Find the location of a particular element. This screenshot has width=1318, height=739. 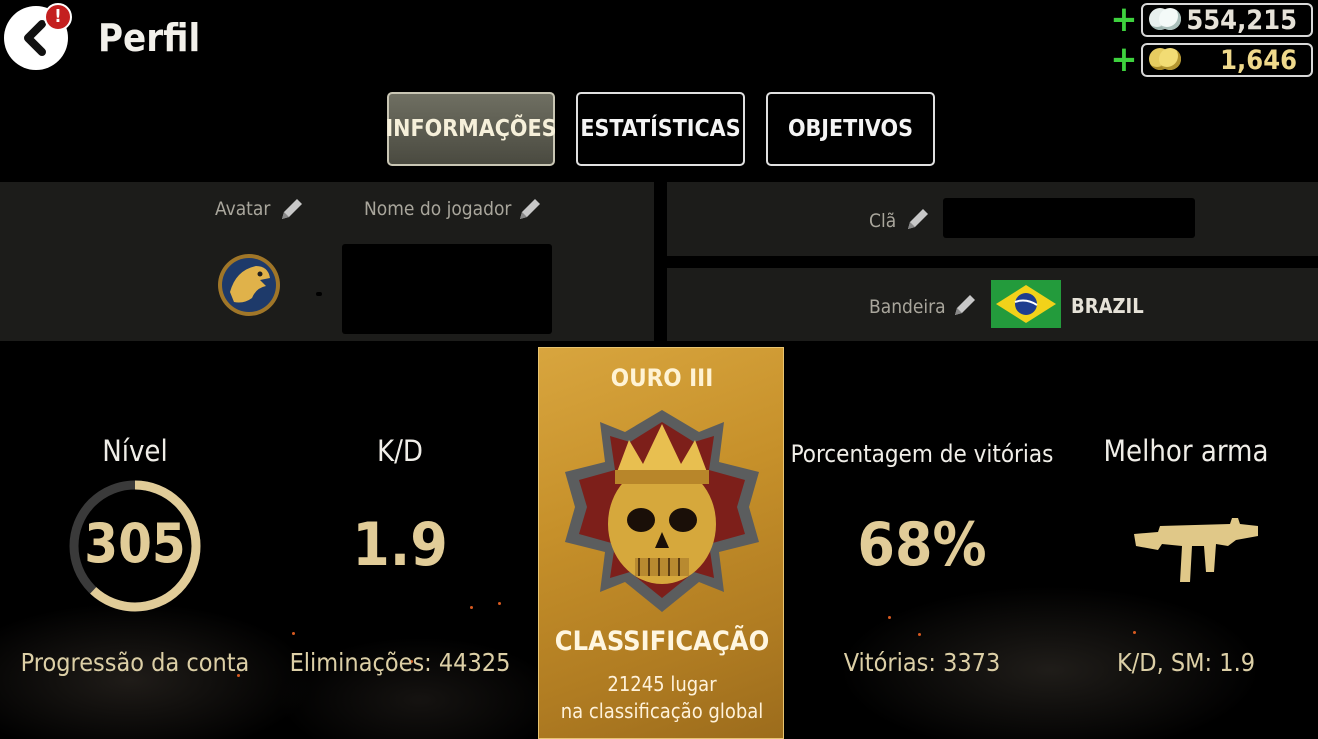

silver-balance-box: 554,215 is located at coordinates (1227, 20).